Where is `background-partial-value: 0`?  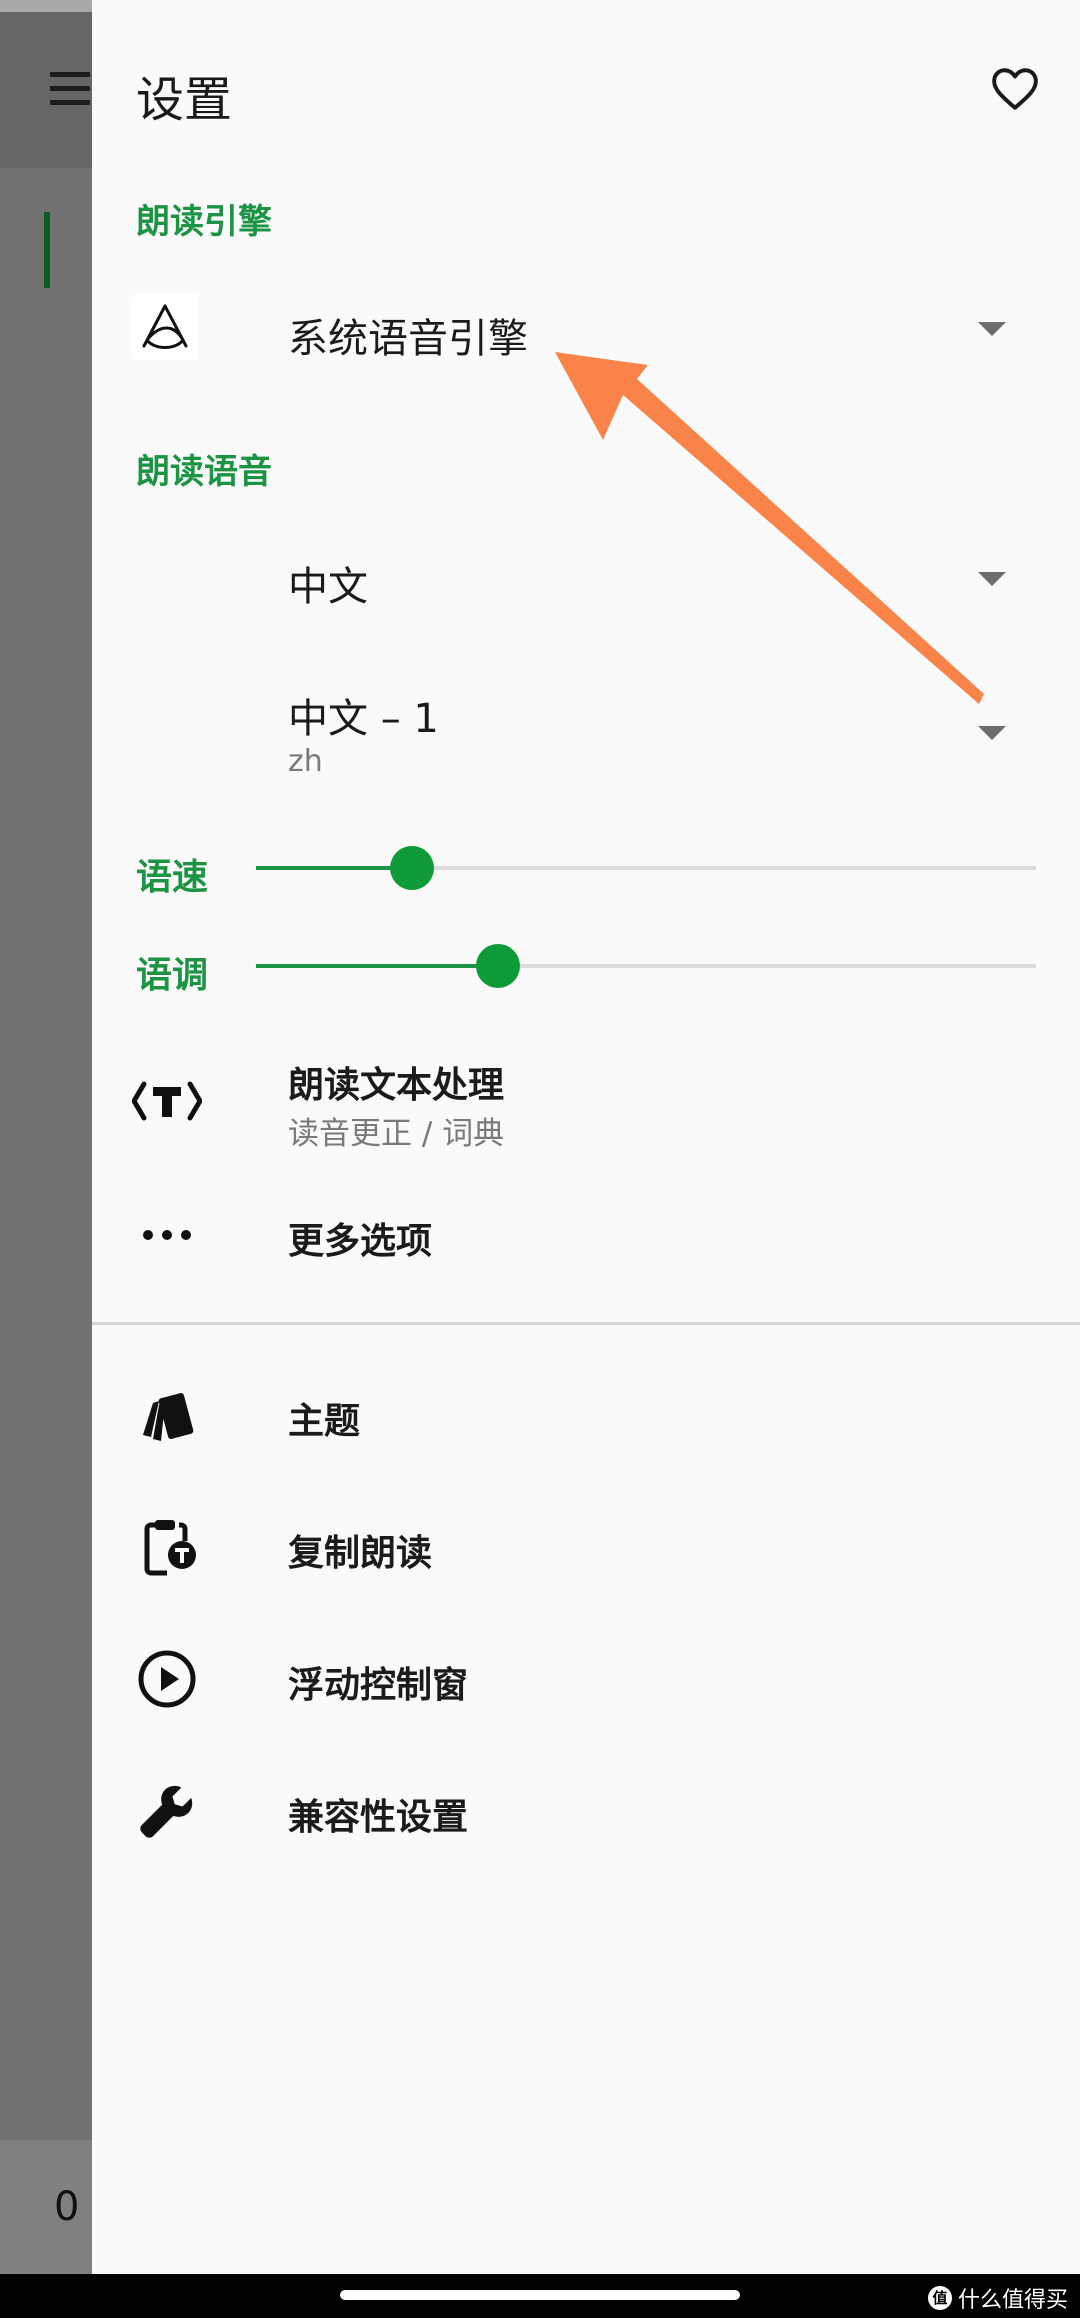
background-partial-value: 0 is located at coordinates (67, 2207).